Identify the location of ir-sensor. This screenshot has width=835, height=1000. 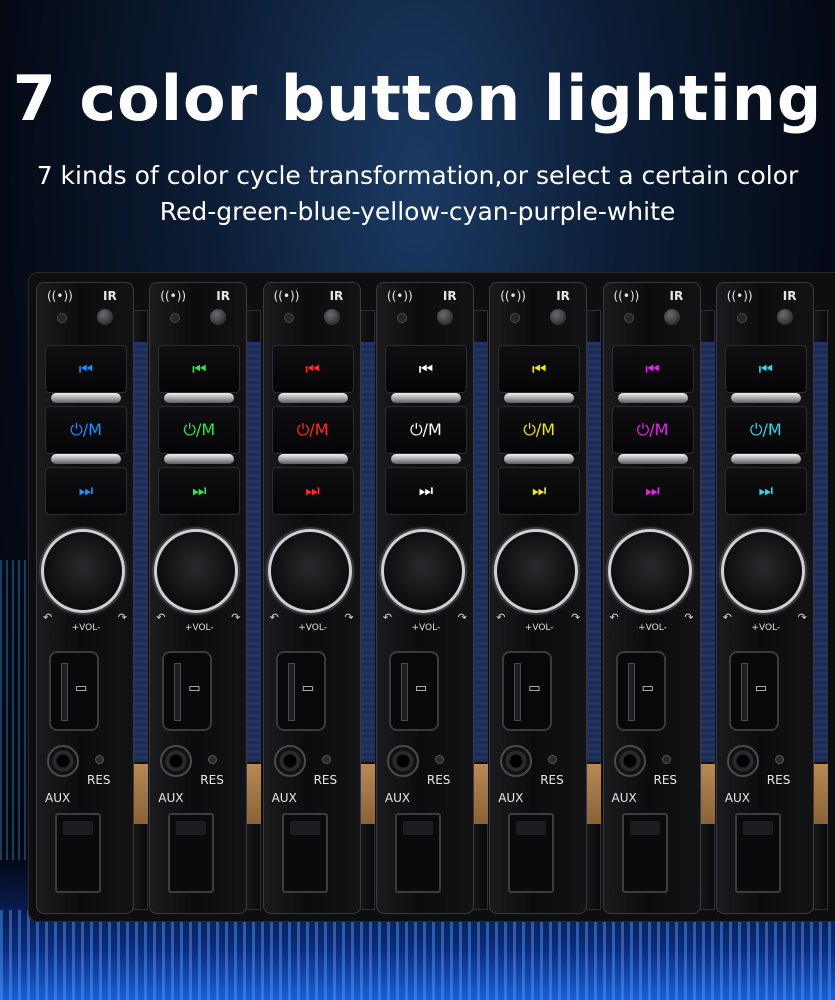
(218, 317).